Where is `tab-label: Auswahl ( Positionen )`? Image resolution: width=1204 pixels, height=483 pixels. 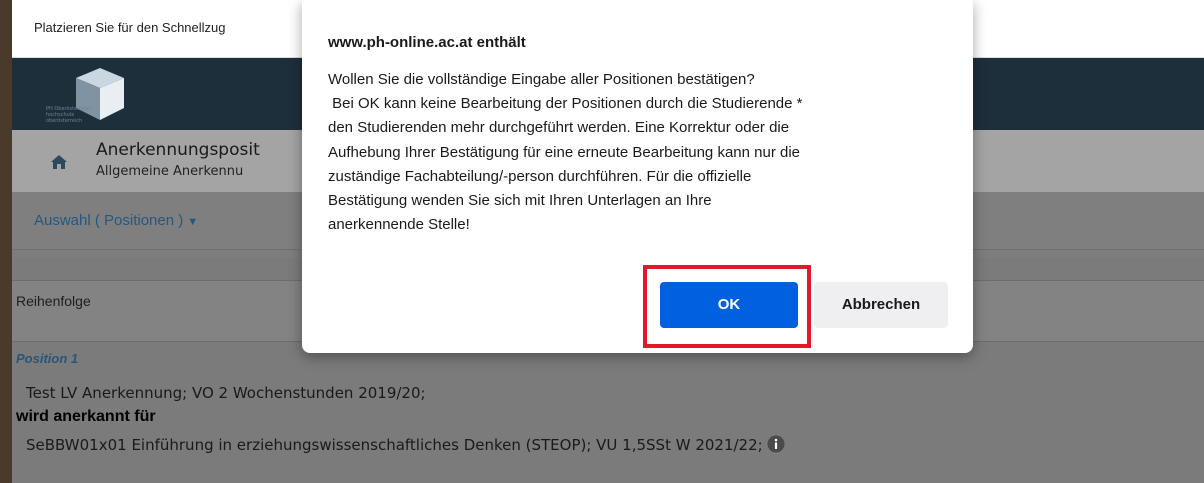
tab-label: Auswahl ( Positionen ) is located at coordinates (109, 220).